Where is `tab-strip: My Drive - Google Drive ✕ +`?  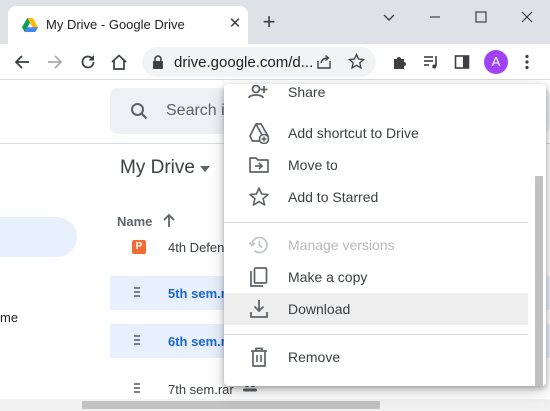
tab-strip: My Drive - Google Drive ✕ + is located at coordinates (275, 22).